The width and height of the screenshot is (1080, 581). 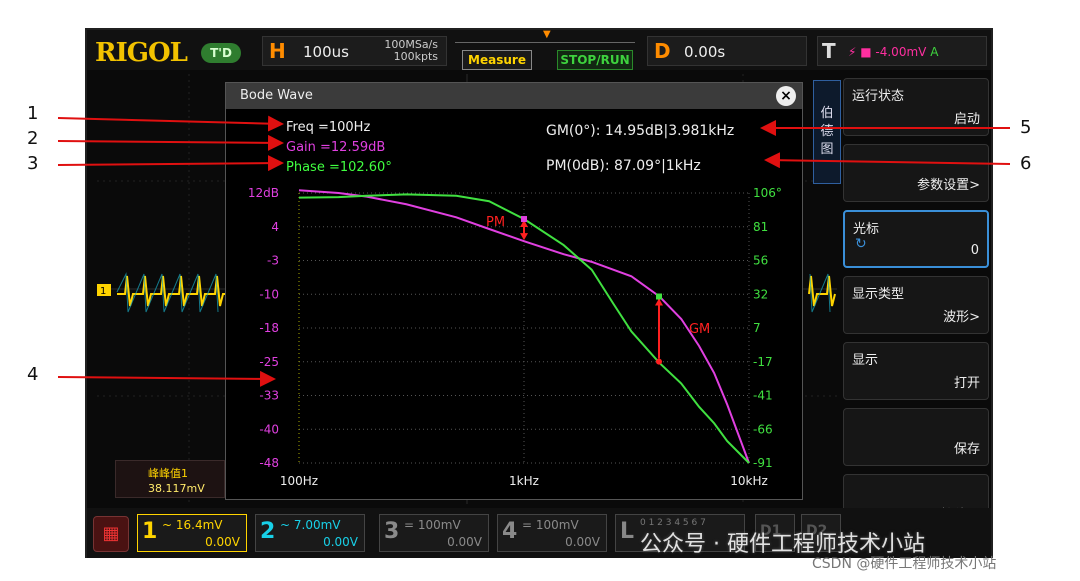 I want to click on annotation-number: 3, so click(x=33, y=163).